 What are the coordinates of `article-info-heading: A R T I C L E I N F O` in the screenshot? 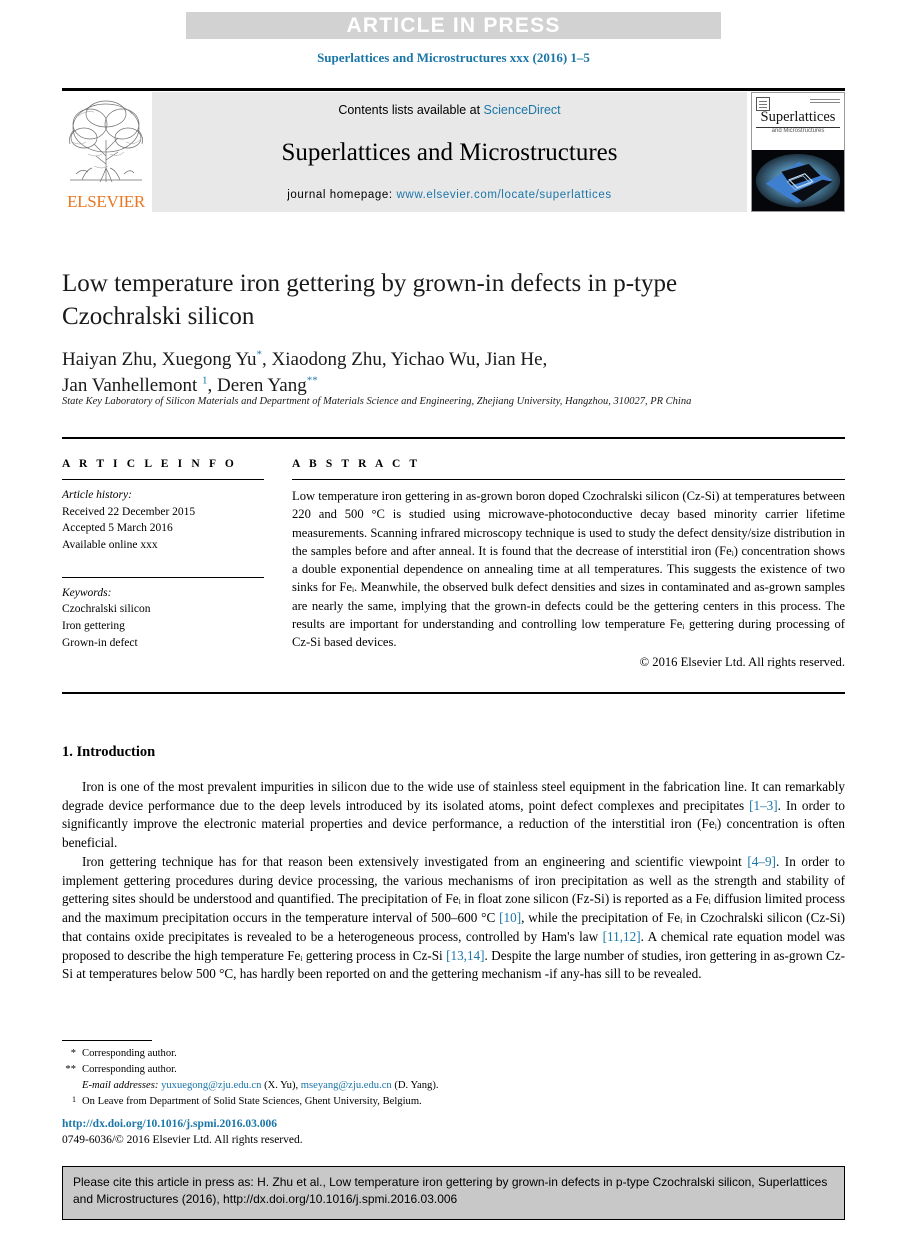 It's located at (149, 464).